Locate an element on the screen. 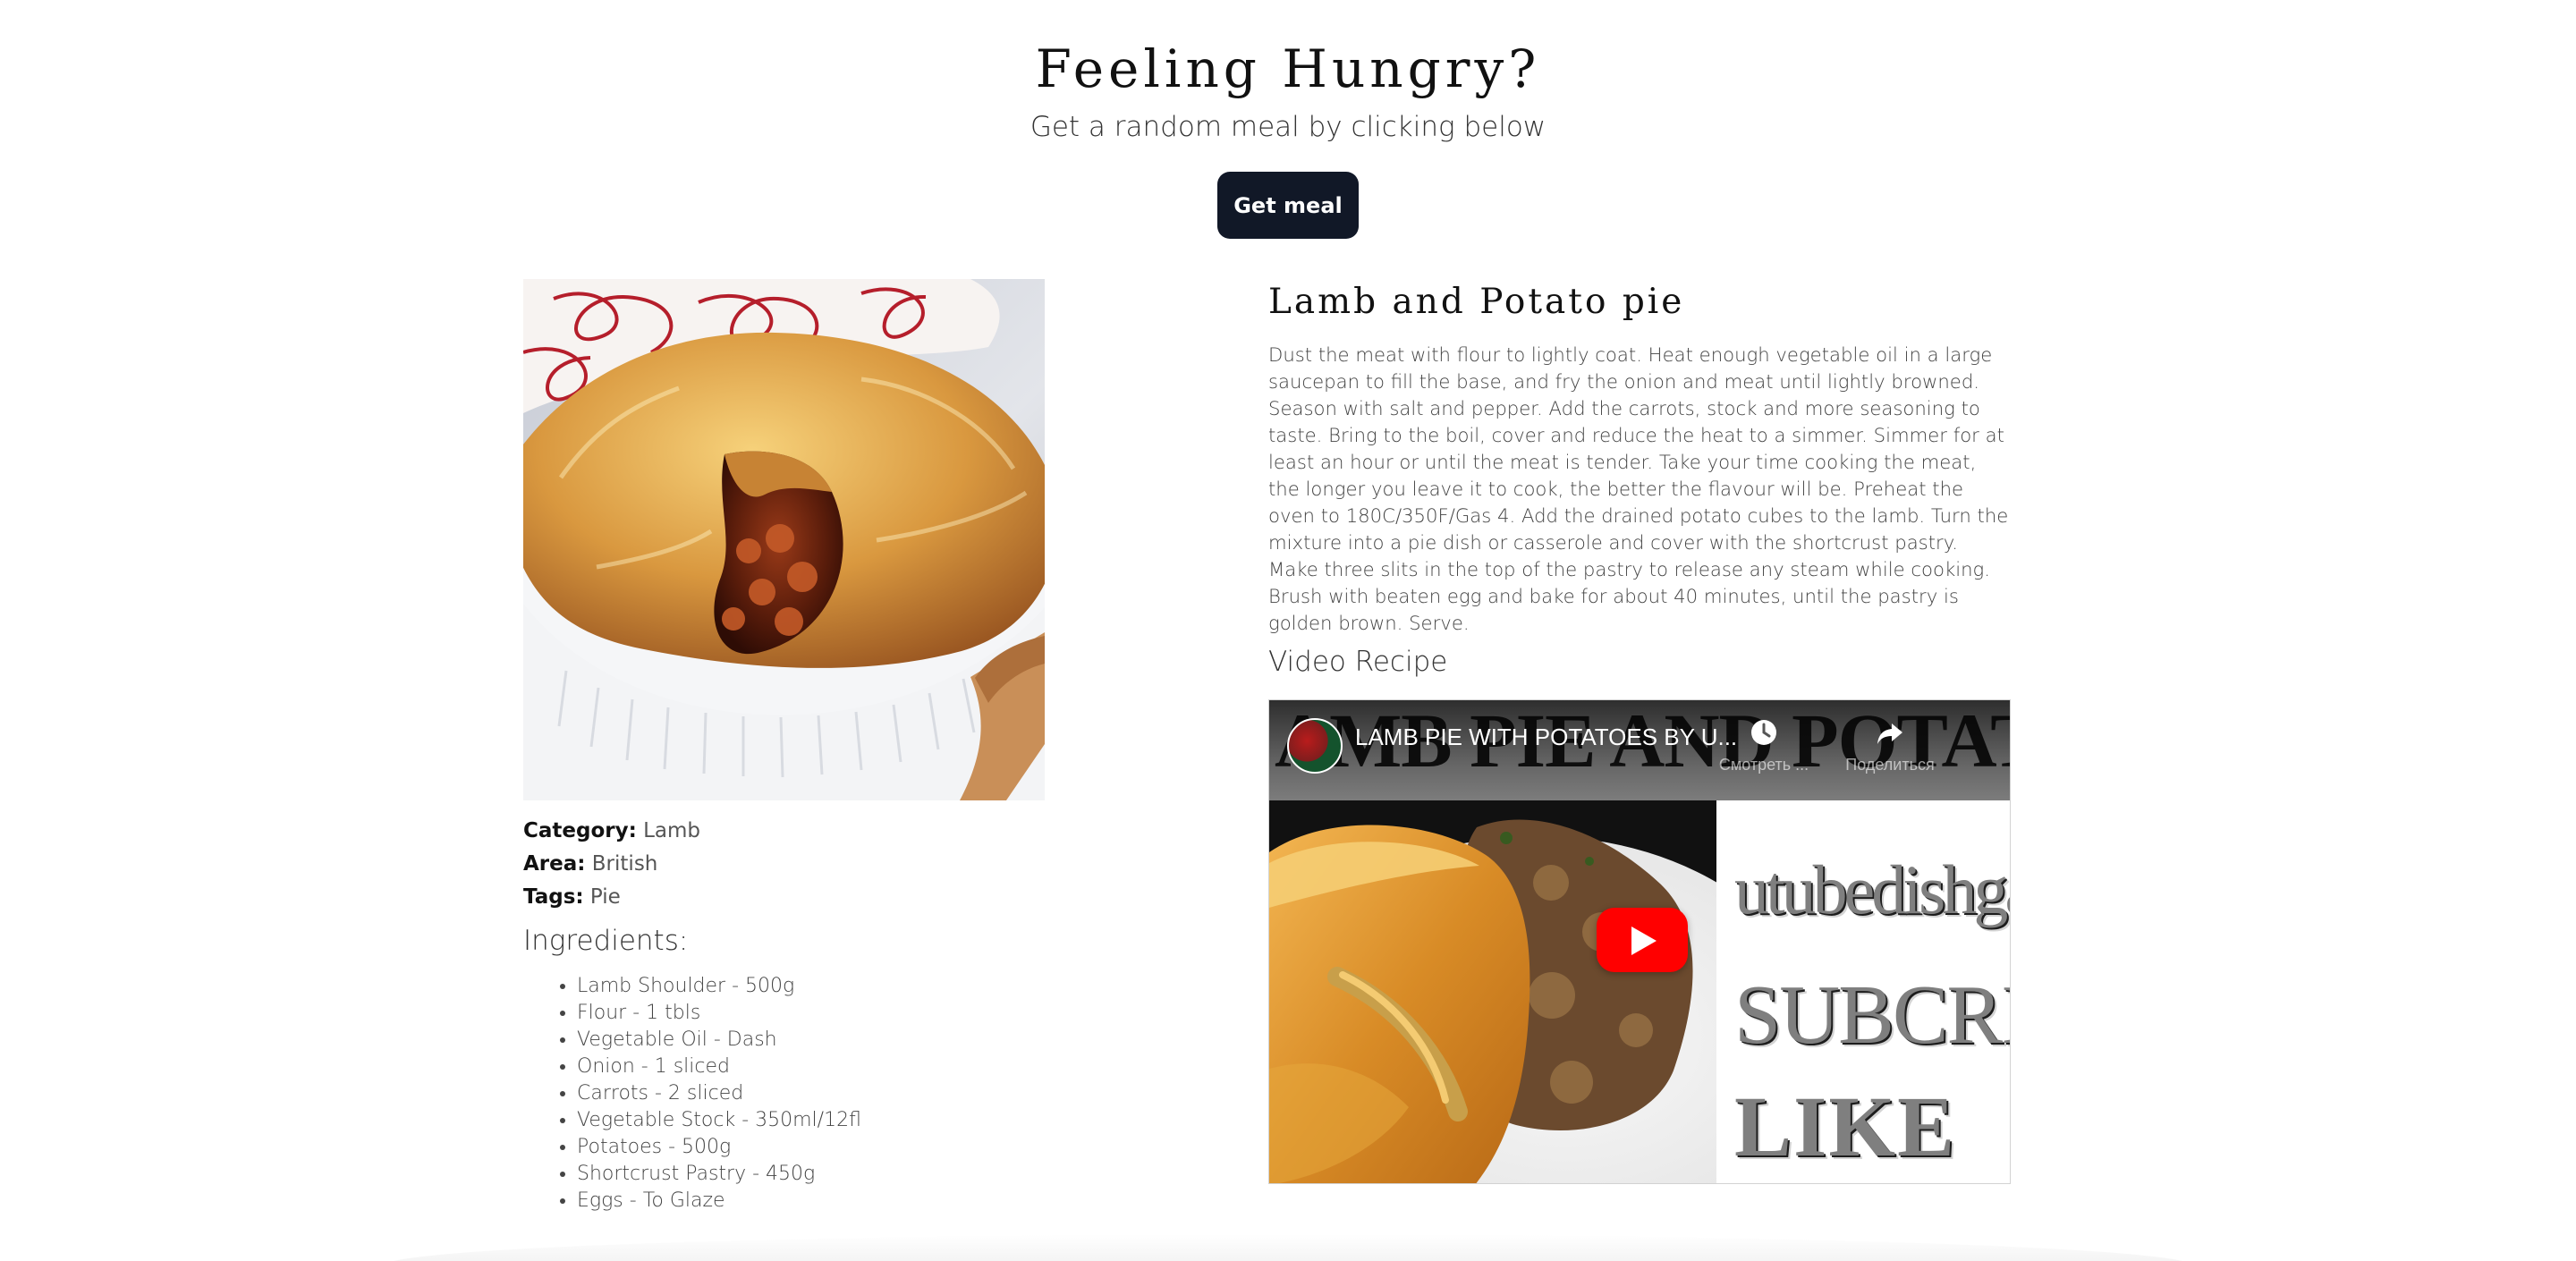 This screenshot has width=2576, height=1261. video-recipe-heading: Video Recipe is located at coordinates (1358, 662).